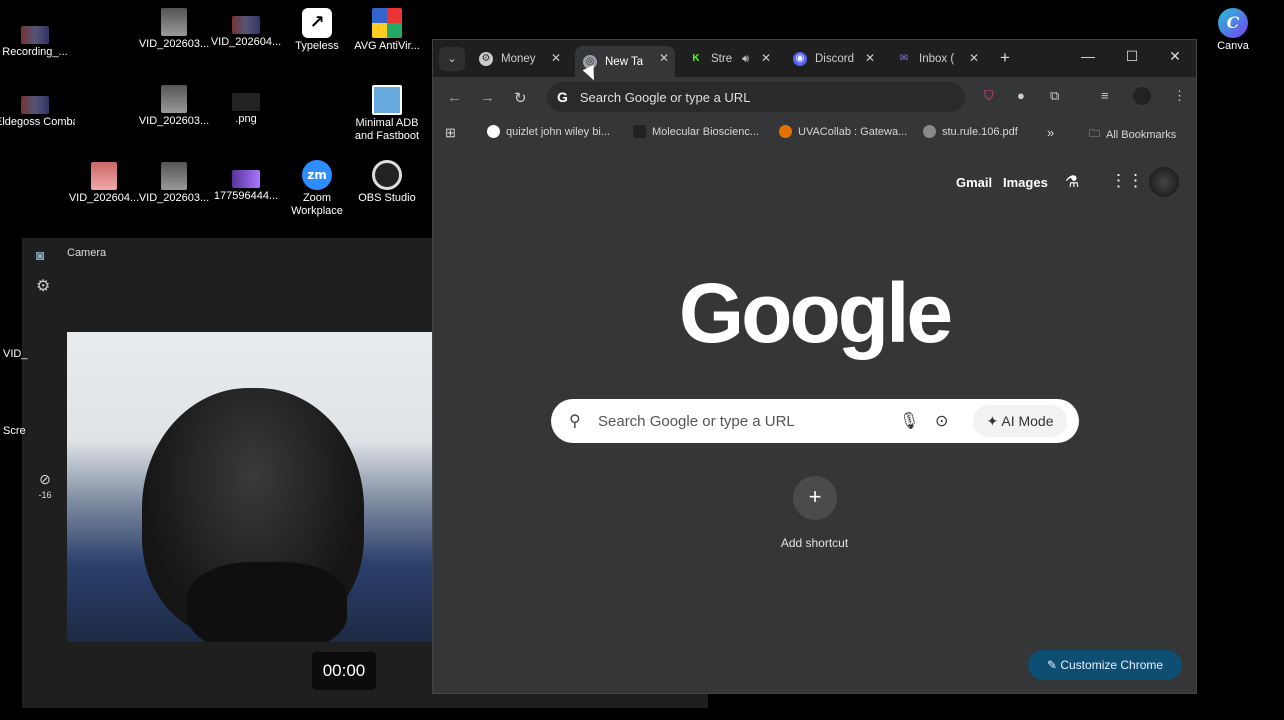  I want to click on desktop-icon-png: .png, so click(246, 105).